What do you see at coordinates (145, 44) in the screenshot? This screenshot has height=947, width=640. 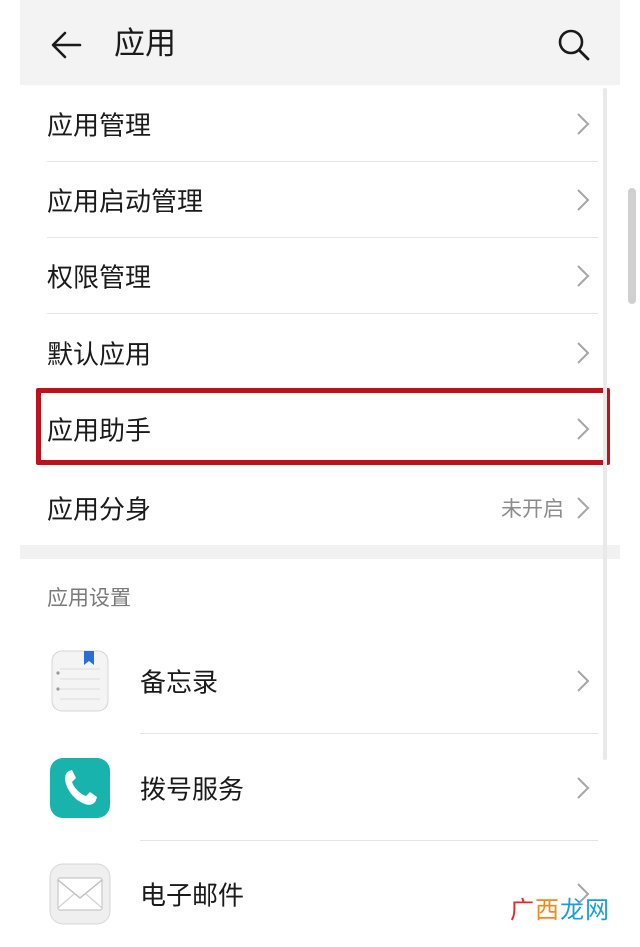 I see `page-title: 应用` at bounding box center [145, 44].